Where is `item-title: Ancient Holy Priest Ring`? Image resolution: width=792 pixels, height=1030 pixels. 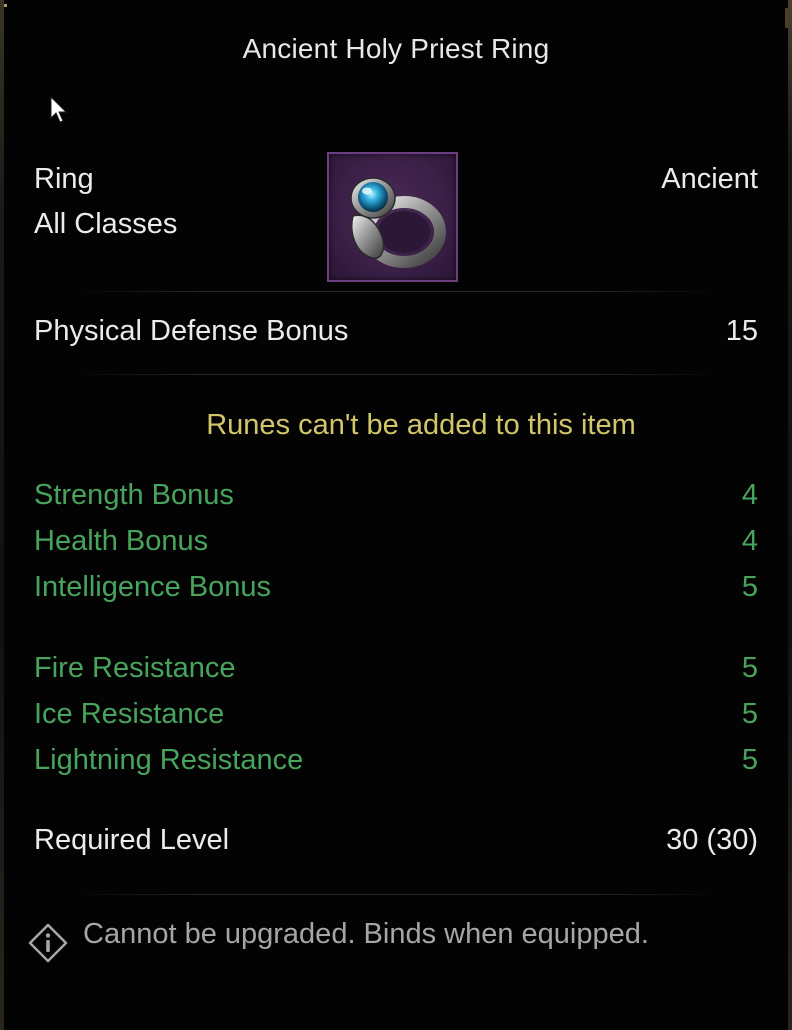
item-title: Ancient Holy Priest Ring is located at coordinates (396, 48).